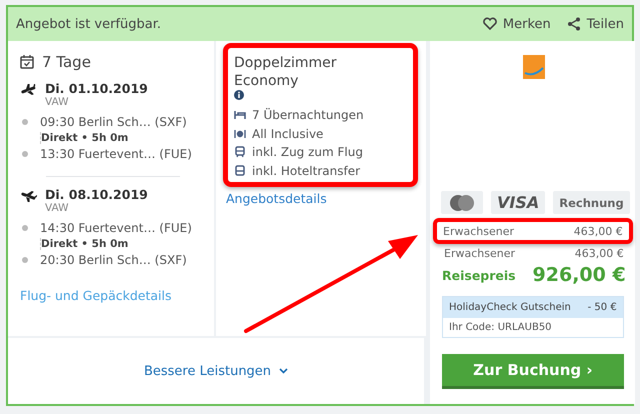 The height and width of the screenshot is (414, 640). Describe the element at coordinates (96, 295) in the screenshot. I see `flight-details-link: Flug- und Gepäckdetails` at that location.